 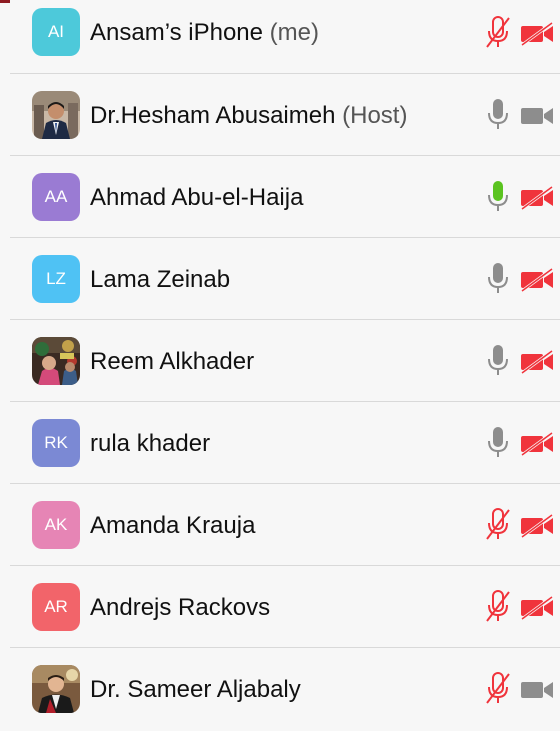 I want to click on participant-name-text: Amanda Krauja, so click(x=173, y=525).